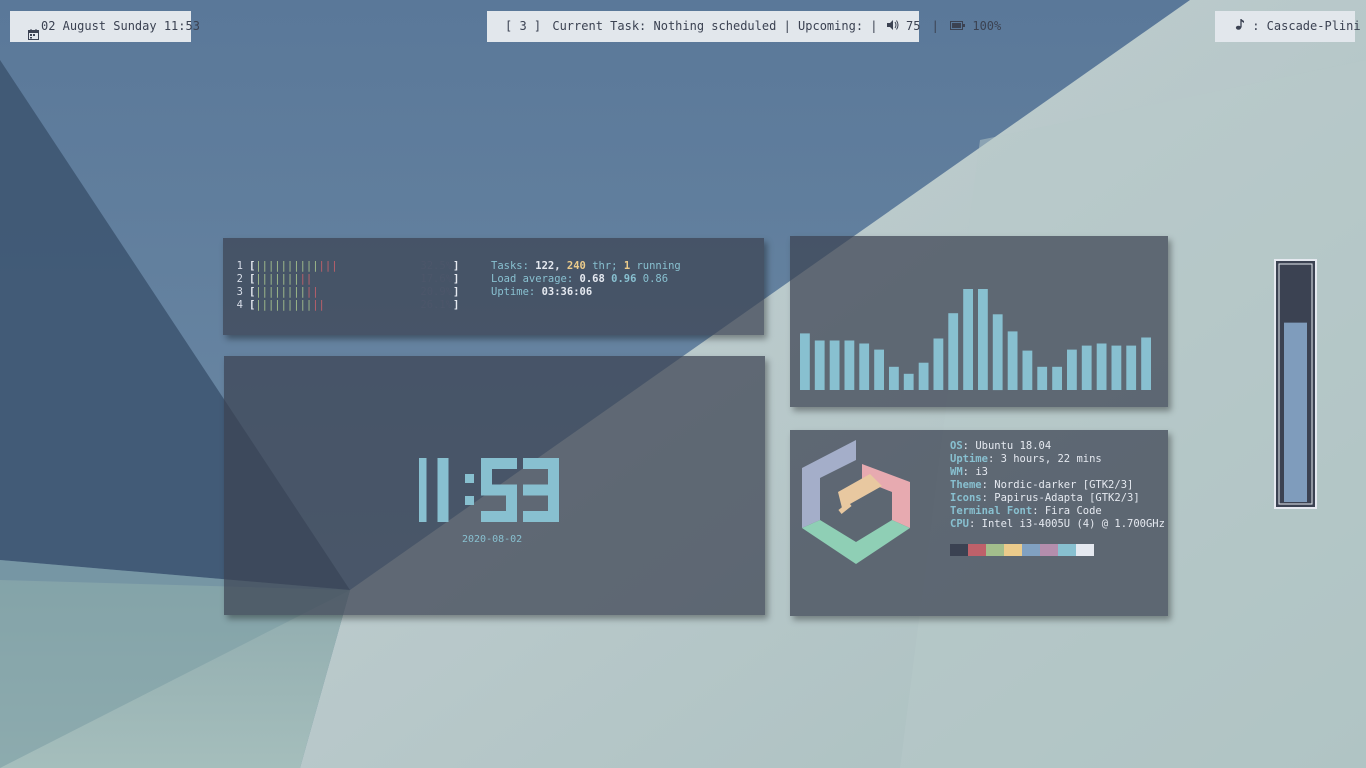 The width and height of the screenshot is (1366, 768). What do you see at coordinates (348, 292) in the screenshot?
I see `cpu-meter-3: 3 [|||||||||| 20.9%]` at bounding box center [348, 292].